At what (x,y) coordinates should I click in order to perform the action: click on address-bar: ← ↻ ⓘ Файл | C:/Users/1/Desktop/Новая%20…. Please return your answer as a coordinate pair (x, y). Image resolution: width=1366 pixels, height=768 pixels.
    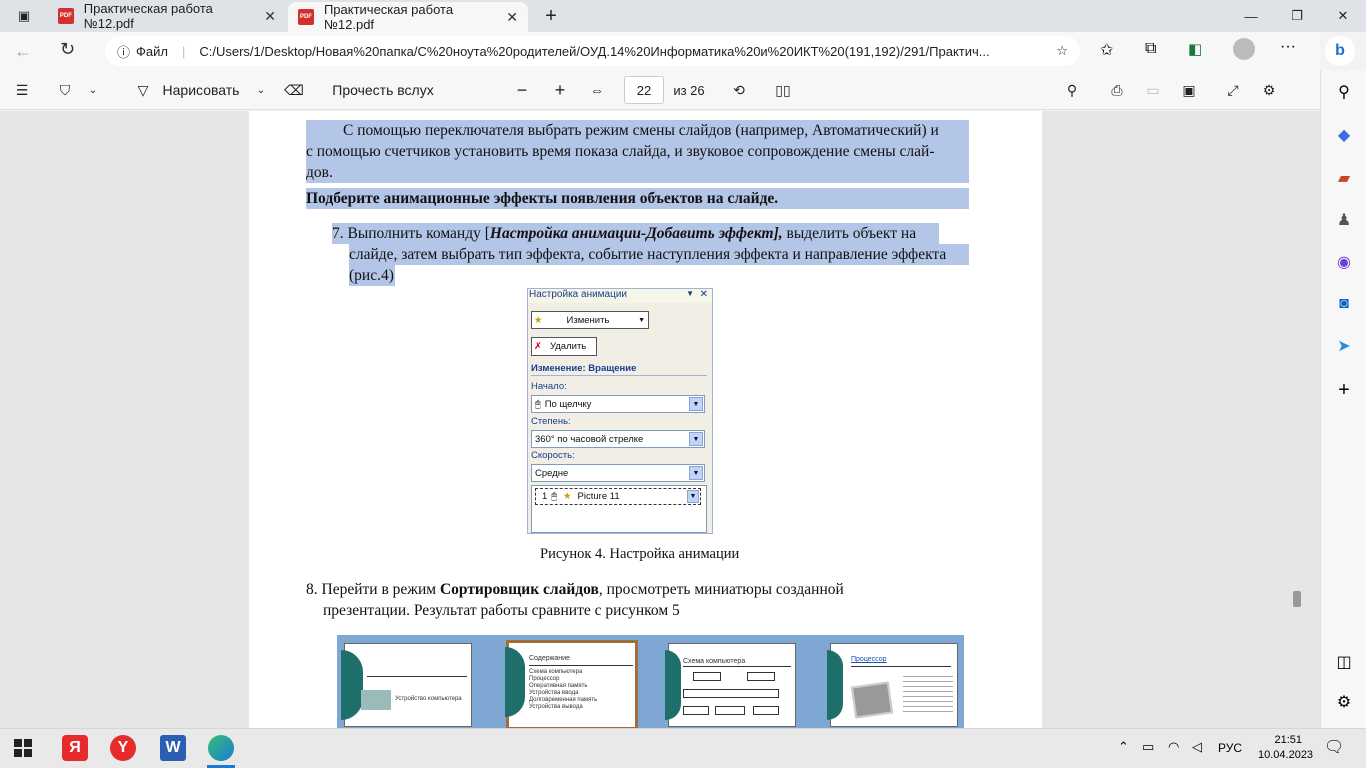
    Looking at the image, I should click on (677, 51).